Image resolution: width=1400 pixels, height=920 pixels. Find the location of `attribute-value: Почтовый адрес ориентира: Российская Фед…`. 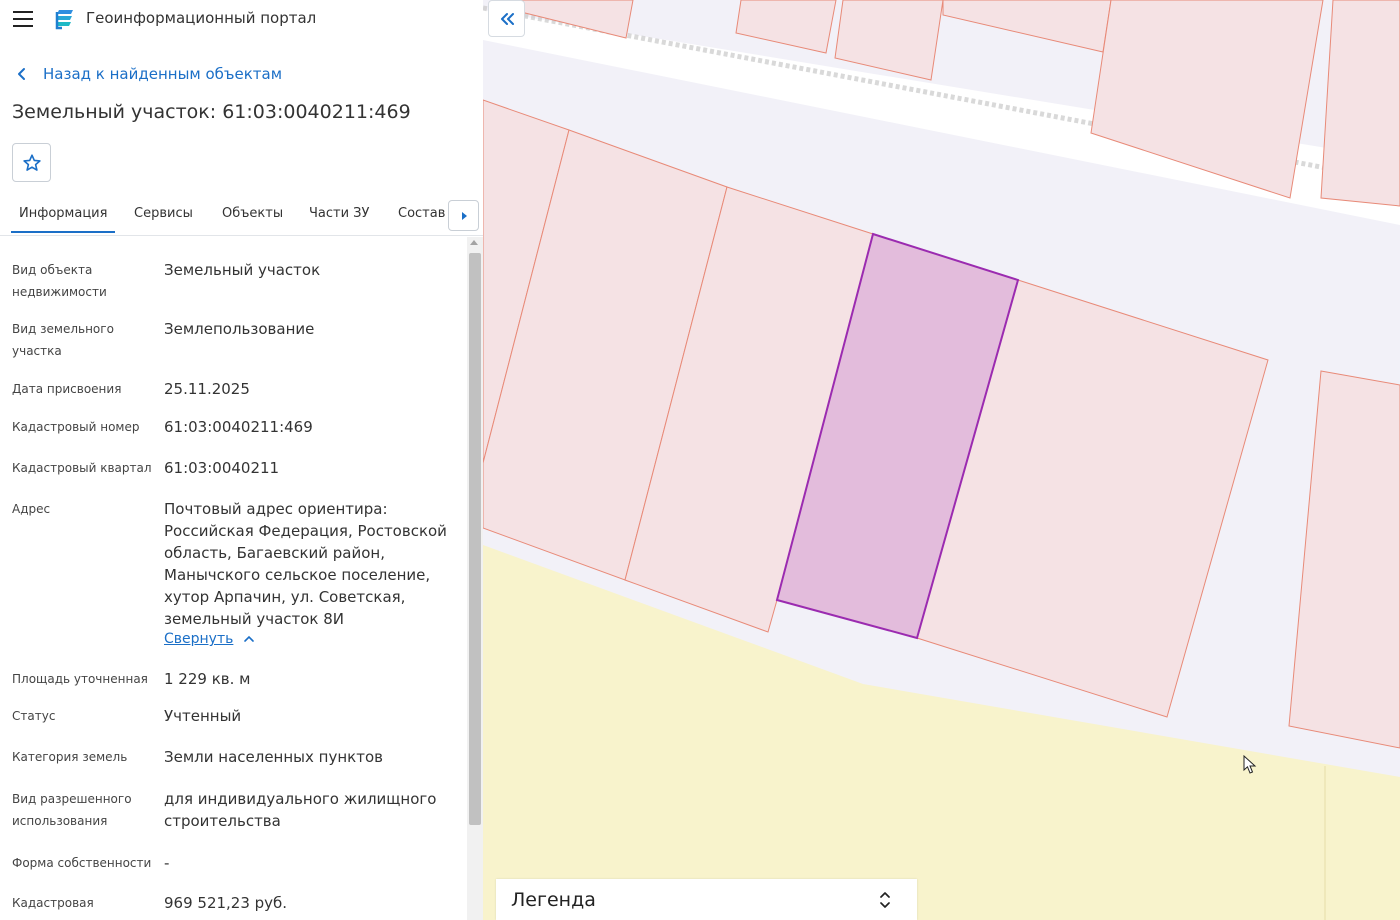

attribute-value: Почтовый адрес ориентира: Российская Фед… is located at coordinates (305, 564).